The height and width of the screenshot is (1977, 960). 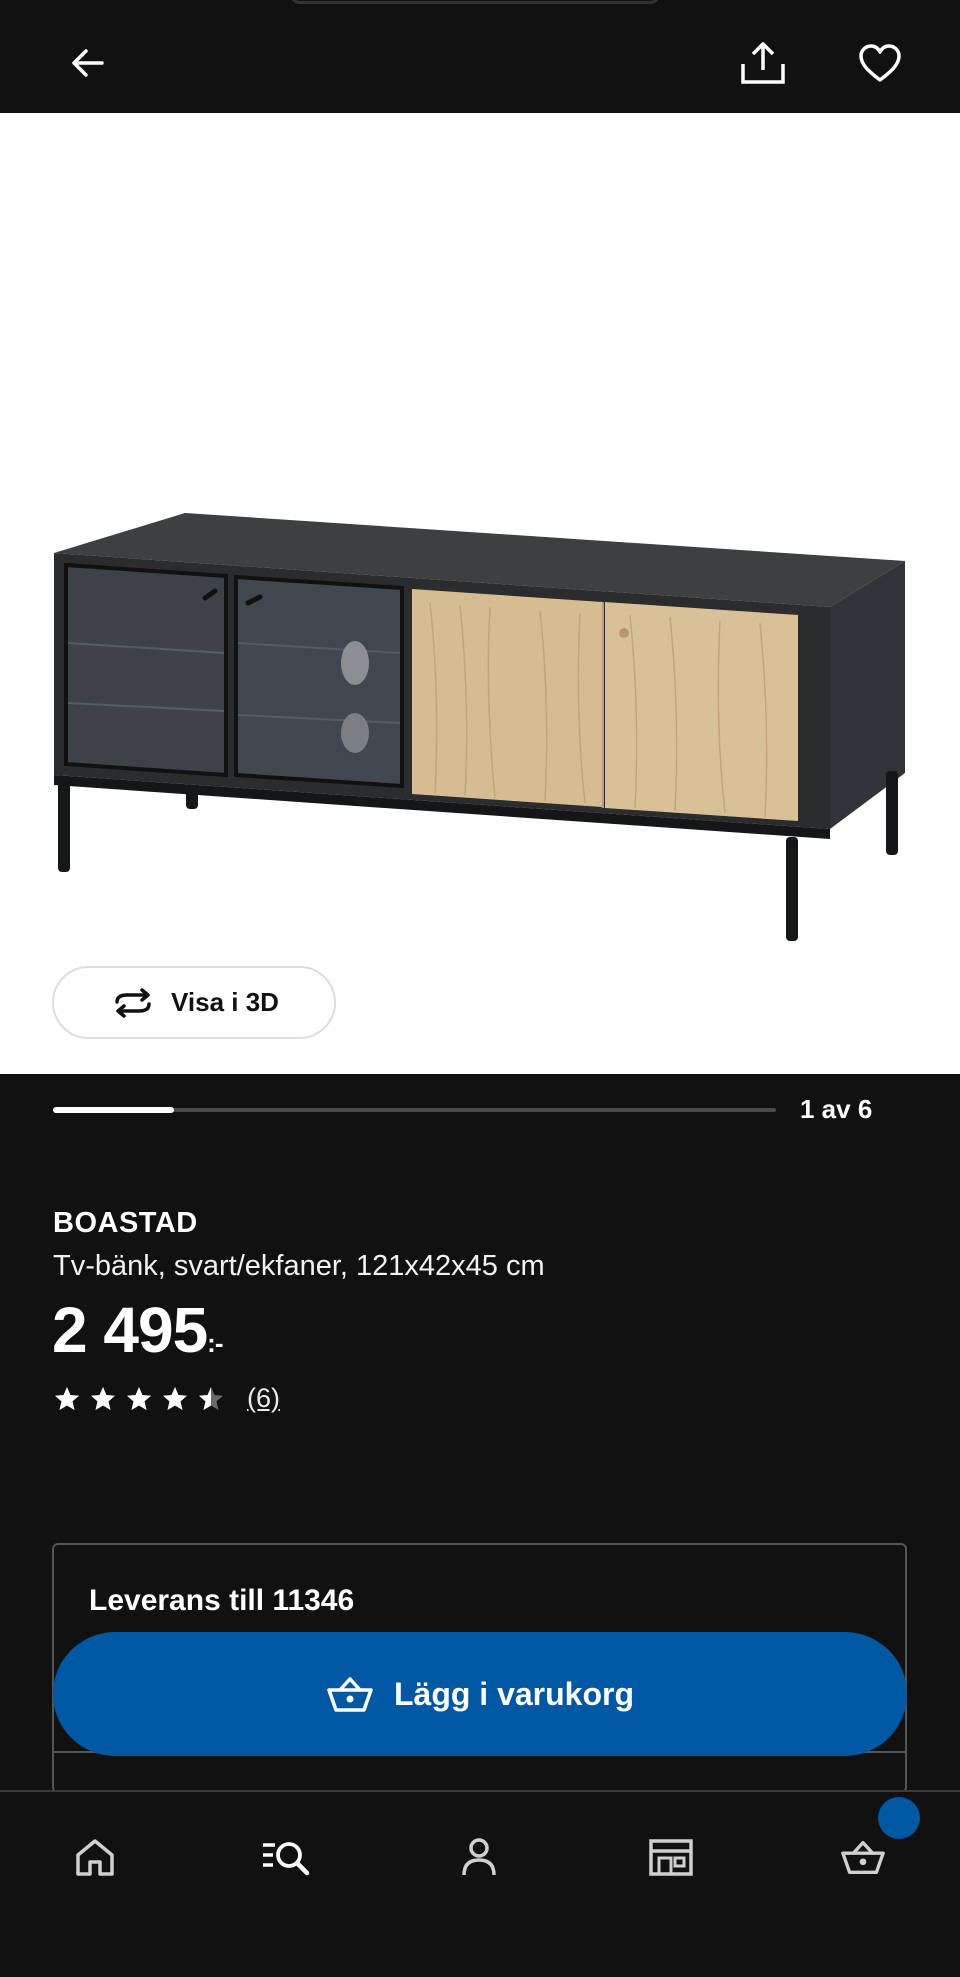 I want to click on share-button, so click(x=763, y=63).